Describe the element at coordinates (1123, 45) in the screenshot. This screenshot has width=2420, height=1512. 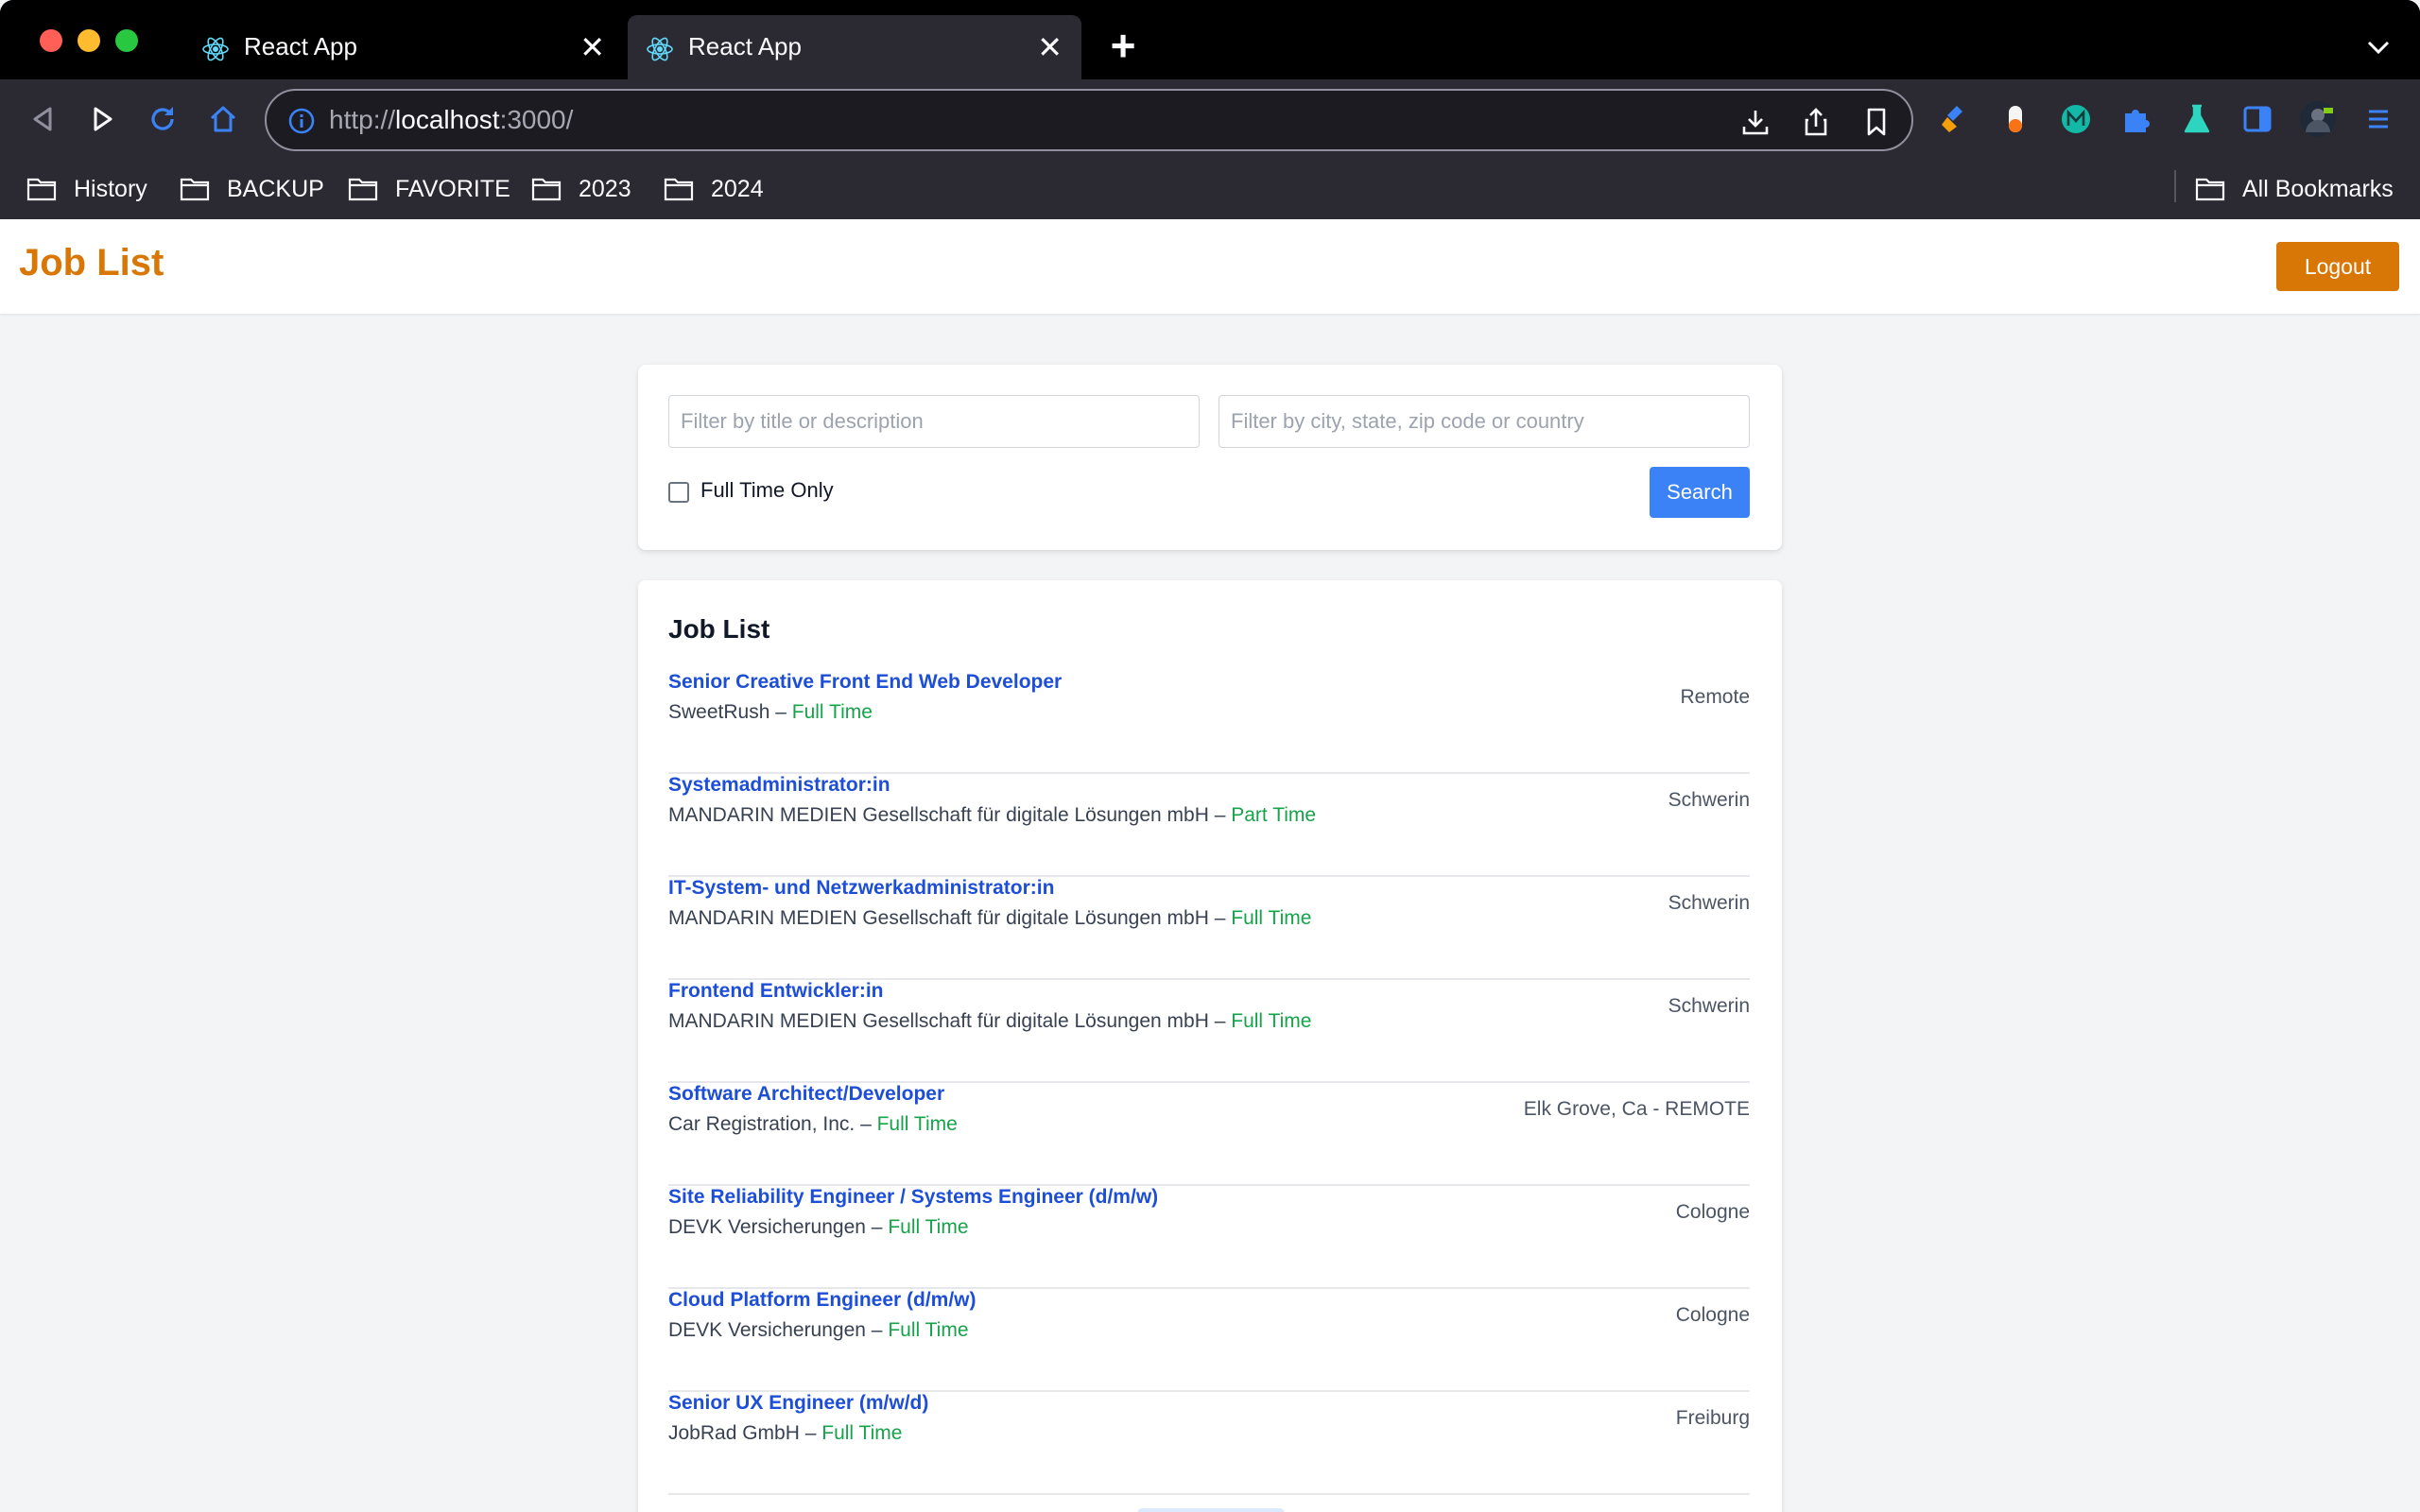
I see `new-tab-icon: +` at that location.